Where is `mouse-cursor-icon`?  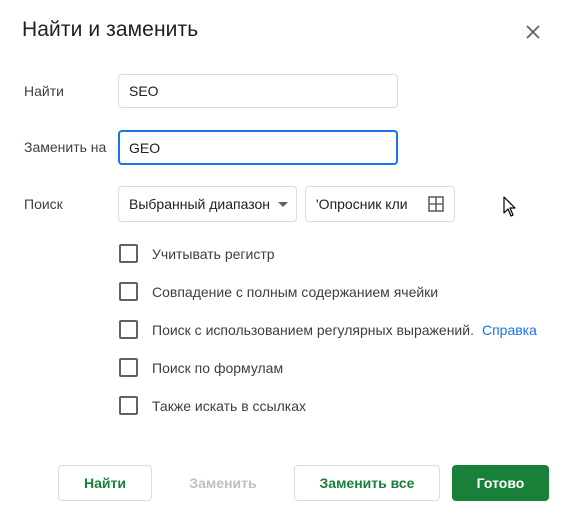
mouse-cursor-icon is located at coordinates (509, 206).